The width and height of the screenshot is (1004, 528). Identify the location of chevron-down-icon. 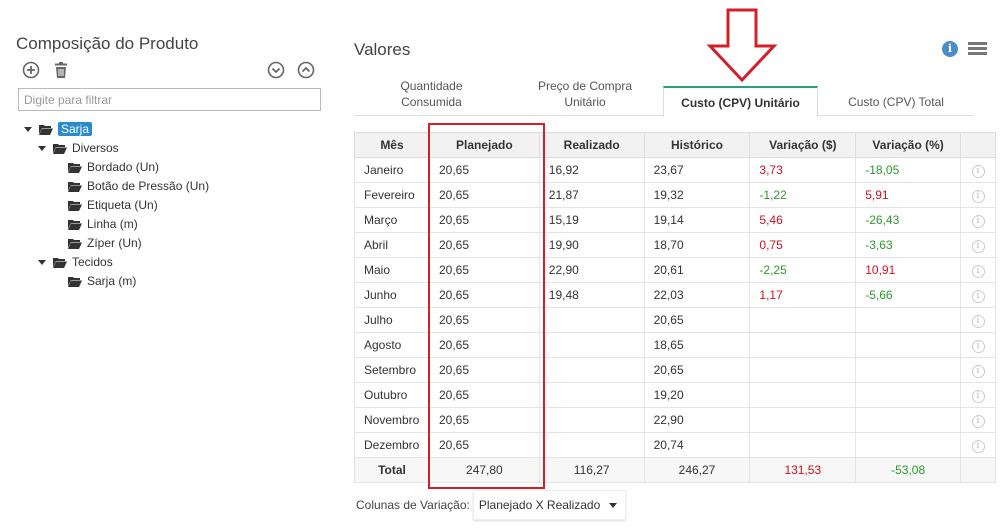
(613, 505).